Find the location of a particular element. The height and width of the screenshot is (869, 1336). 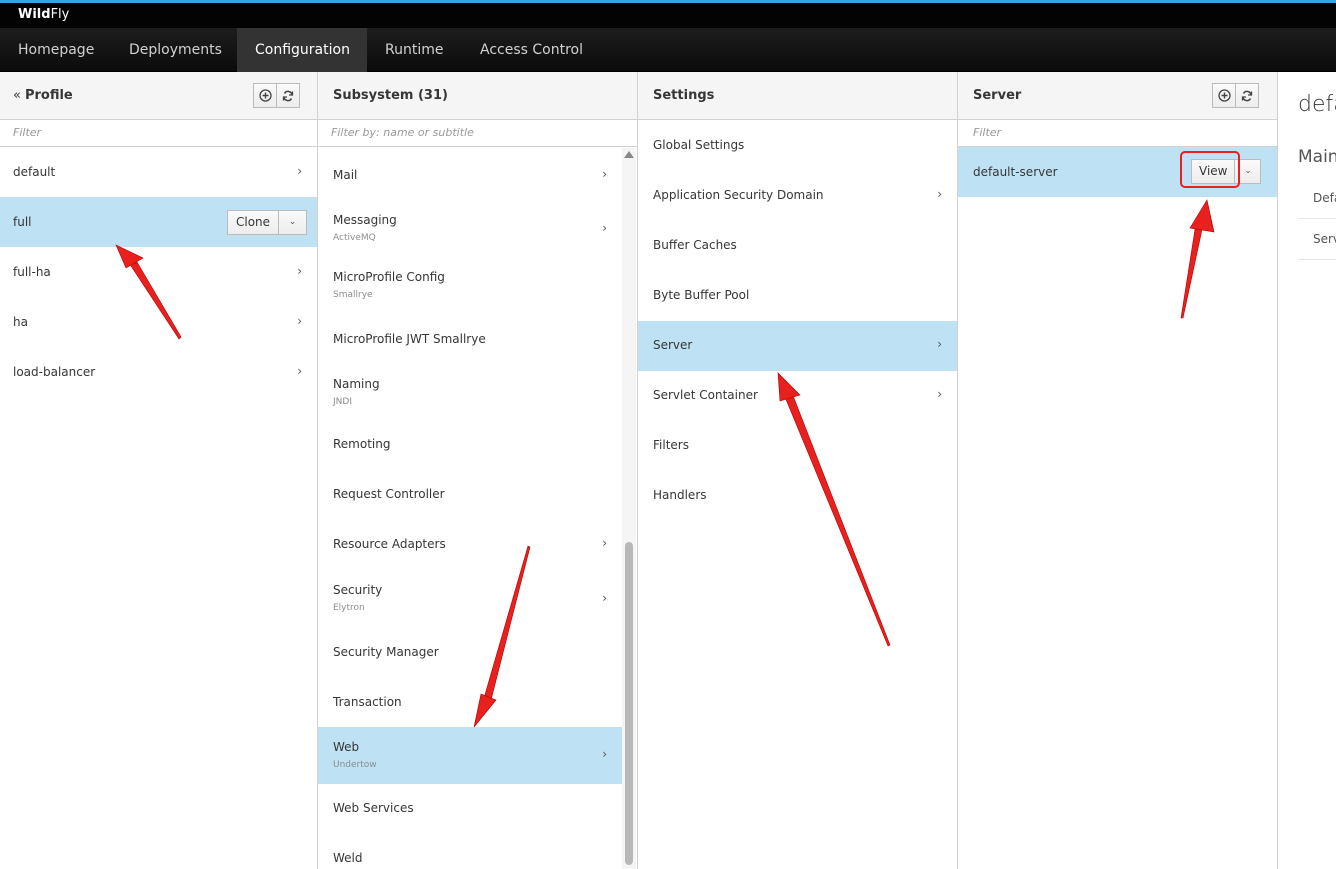

subsystem-item-resource-adapters: Resource Adapters › is located at coordinates (470, 546).